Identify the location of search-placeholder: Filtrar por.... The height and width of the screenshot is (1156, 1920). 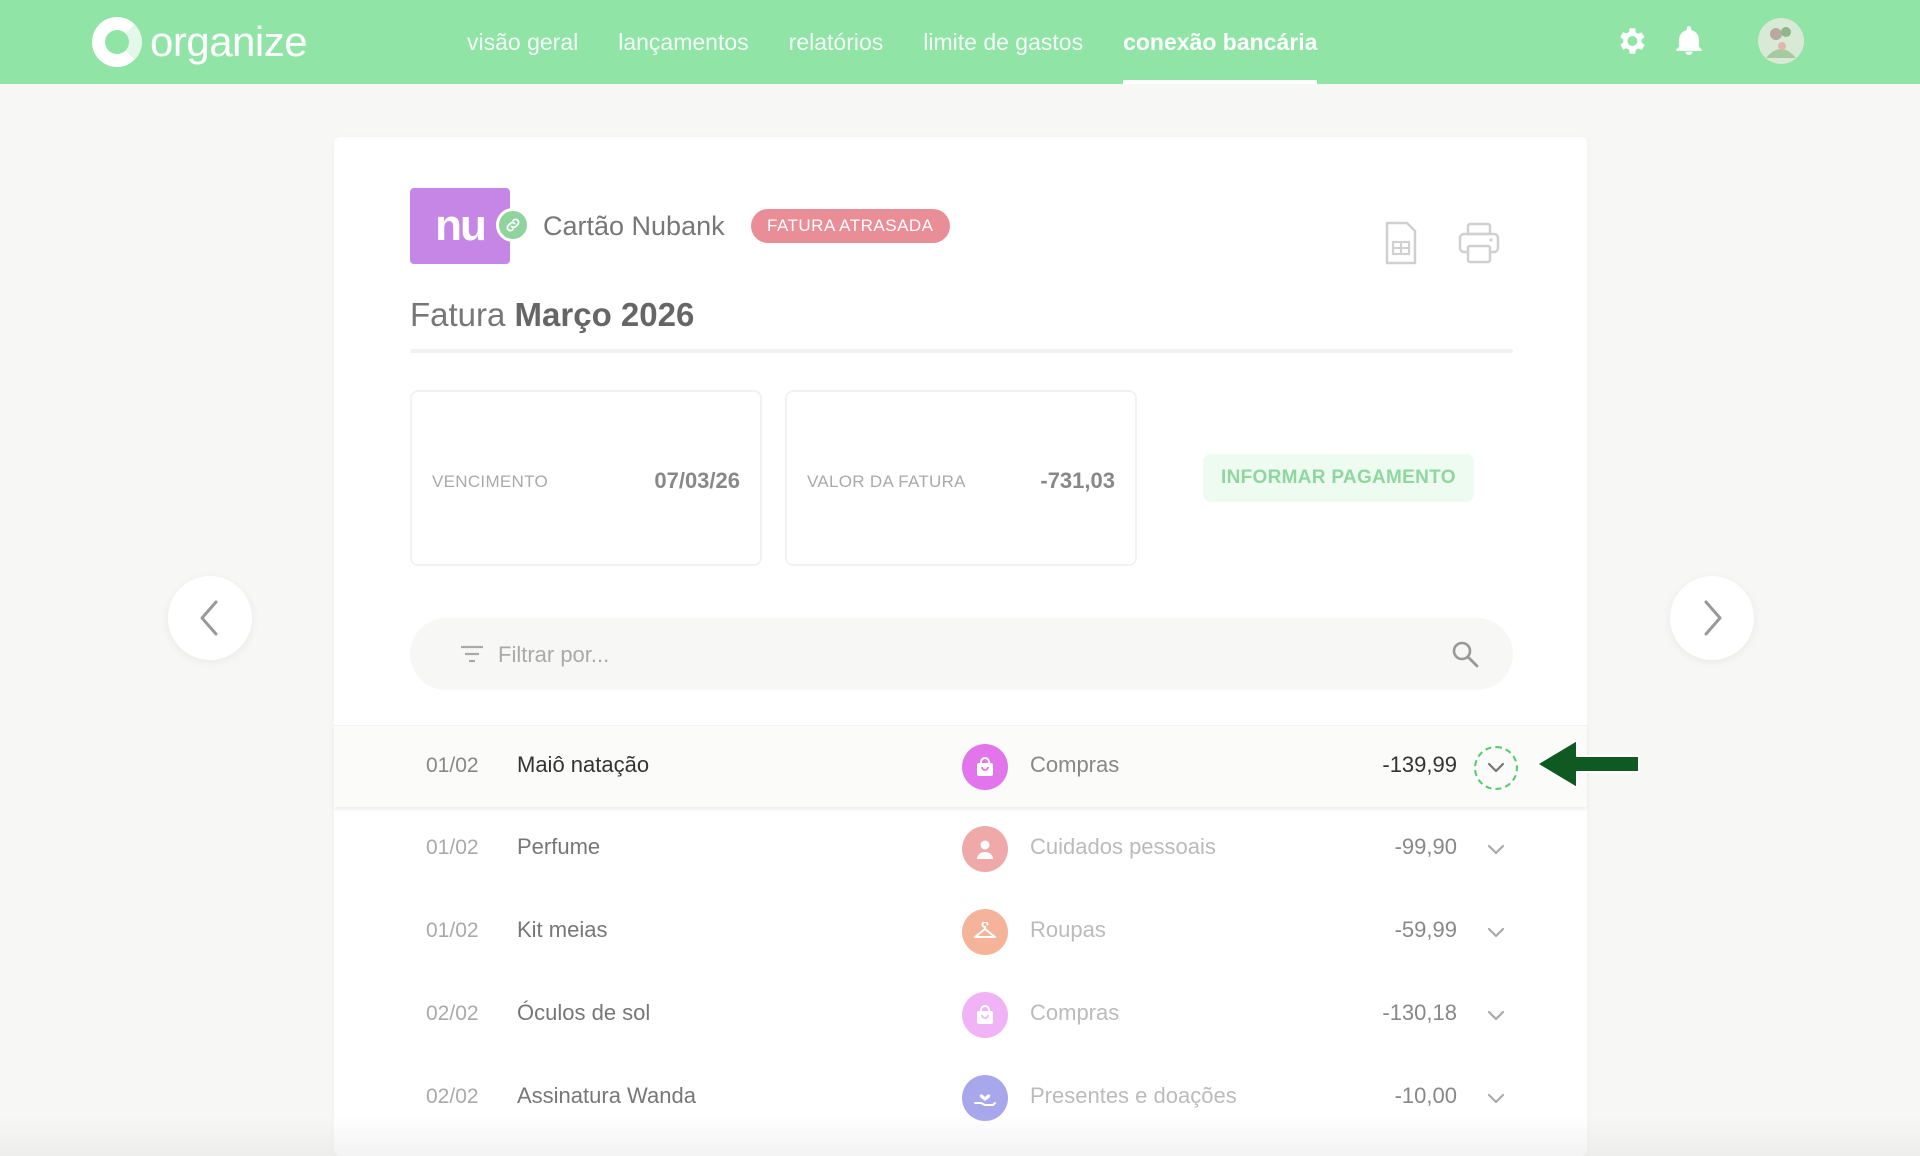
(554, 654).